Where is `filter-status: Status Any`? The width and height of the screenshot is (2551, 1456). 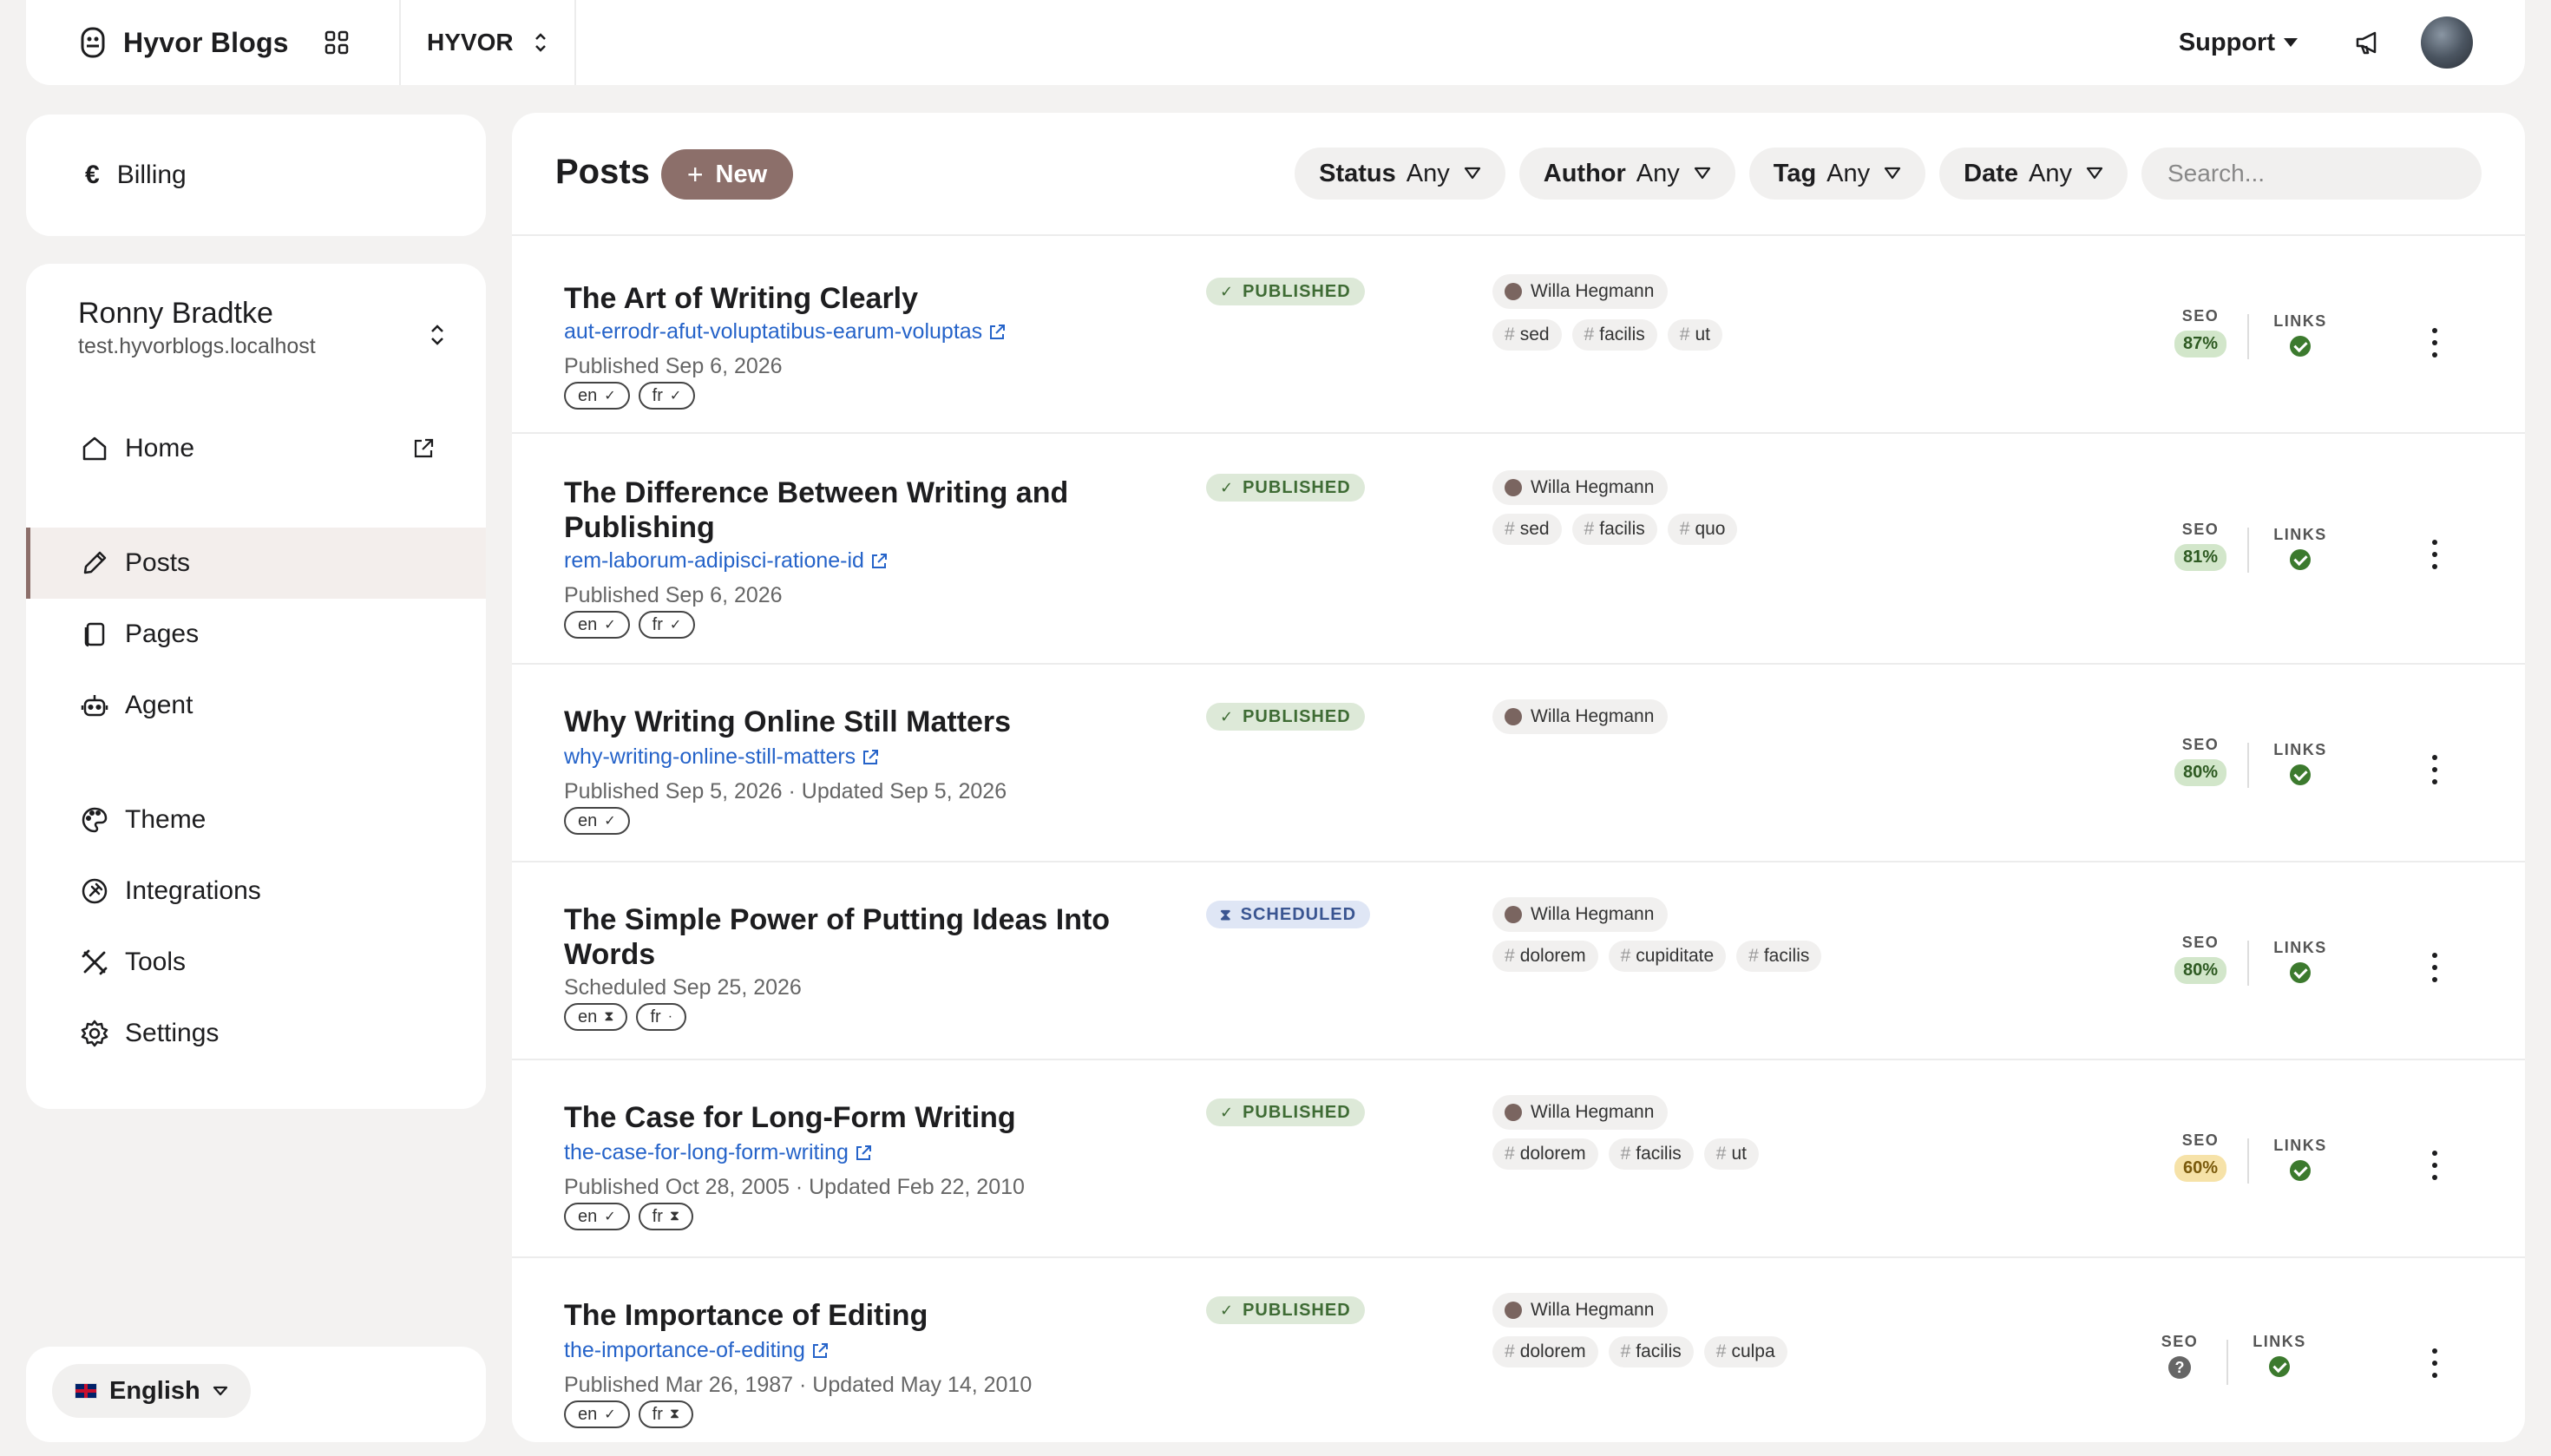 filter-status: Status Any is located at coordinates (1400, 174).